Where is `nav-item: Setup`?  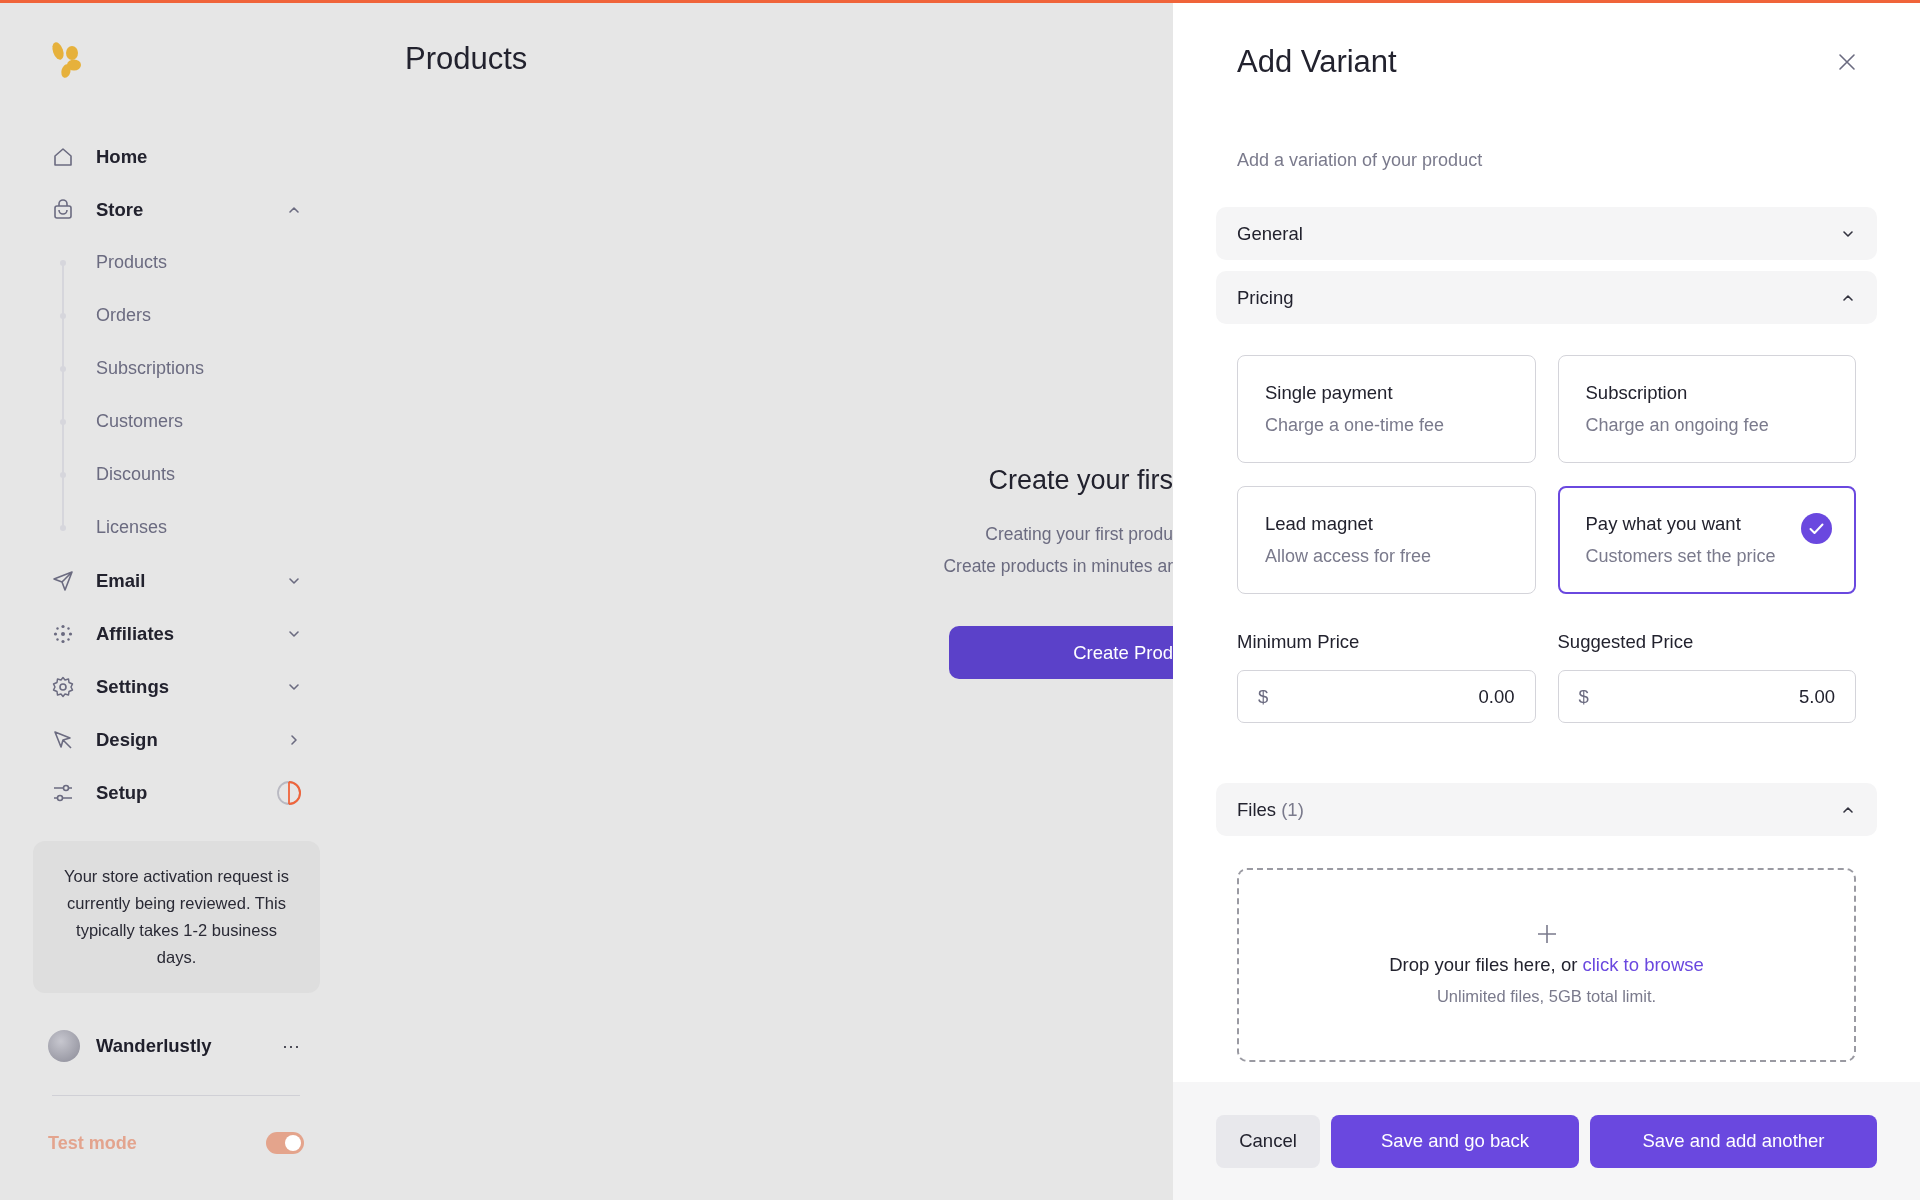
nav-item: Setup is located at coordinates (151, 792).